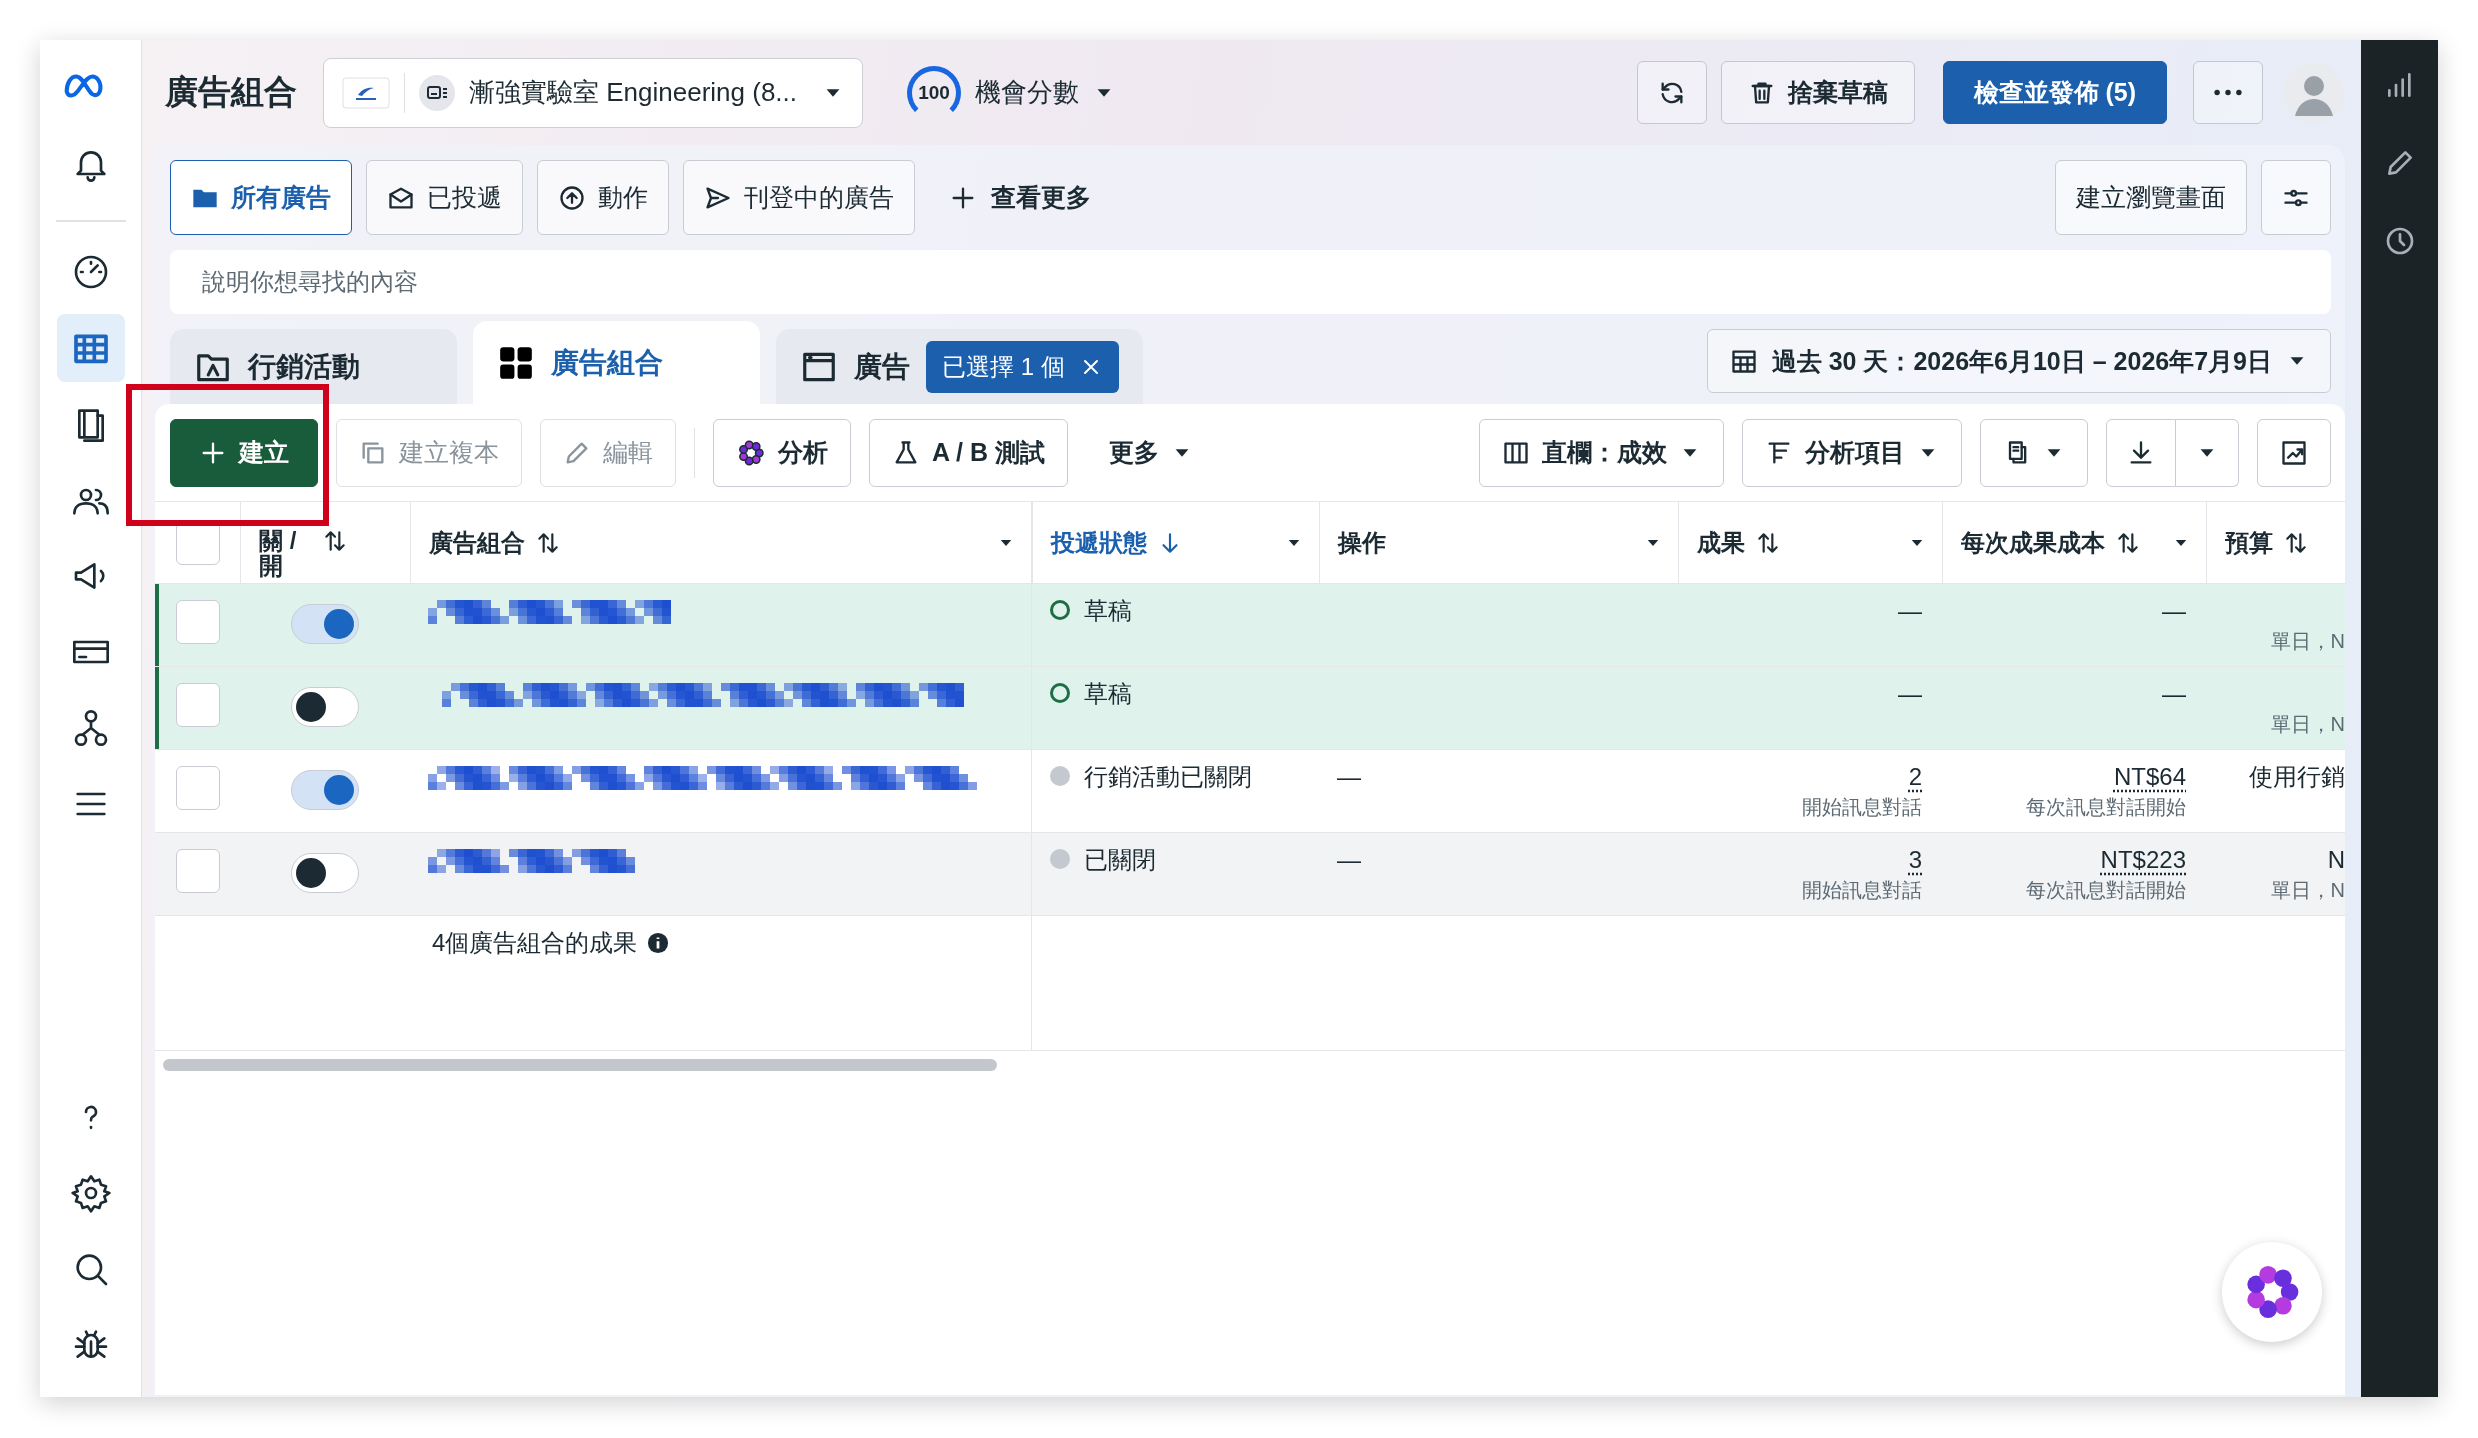  What do you see at coordinates (231, 92) in the screenshot?
I see `page-title: 廣告組合` at bounding box center [231, 92].